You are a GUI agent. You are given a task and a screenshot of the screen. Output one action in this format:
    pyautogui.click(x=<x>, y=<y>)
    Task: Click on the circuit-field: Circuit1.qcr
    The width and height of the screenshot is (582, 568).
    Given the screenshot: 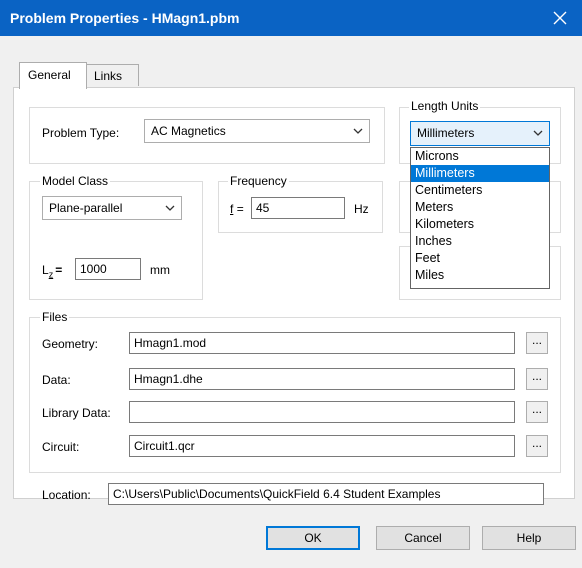 What is the action you would take?
    pyautogui.click(x=322, y=446)
    